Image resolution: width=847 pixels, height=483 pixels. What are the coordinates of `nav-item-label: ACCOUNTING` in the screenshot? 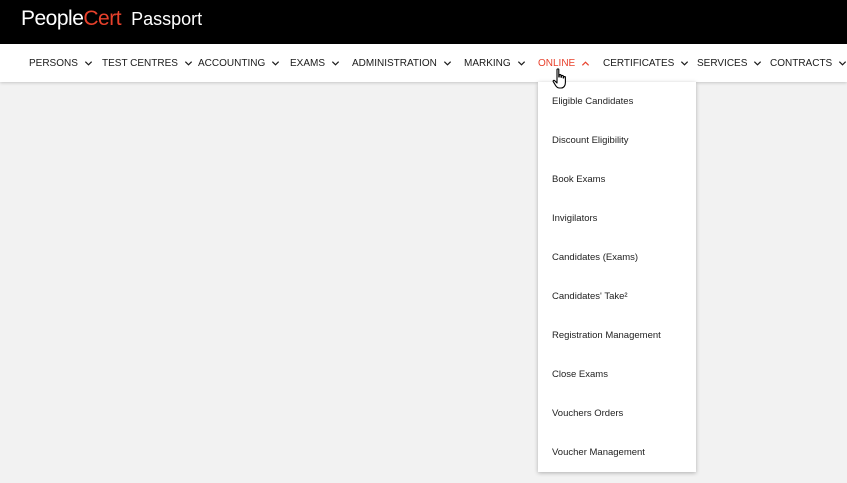 It's located at (232, 63).